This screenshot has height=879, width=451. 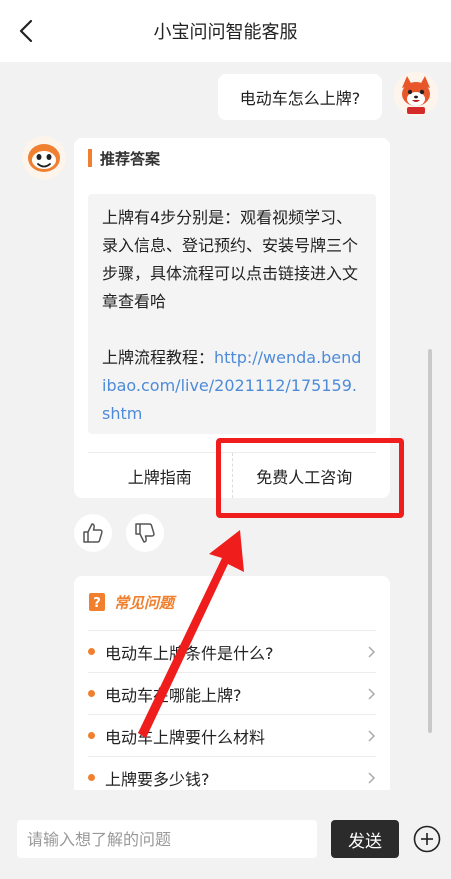 I want to click on input-bar: 发送, so click(x=225, y=834).